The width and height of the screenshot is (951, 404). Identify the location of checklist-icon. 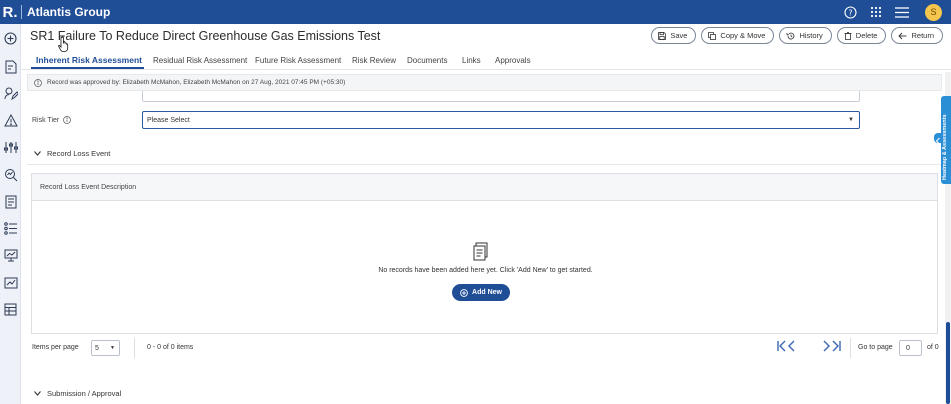
(10, 228).